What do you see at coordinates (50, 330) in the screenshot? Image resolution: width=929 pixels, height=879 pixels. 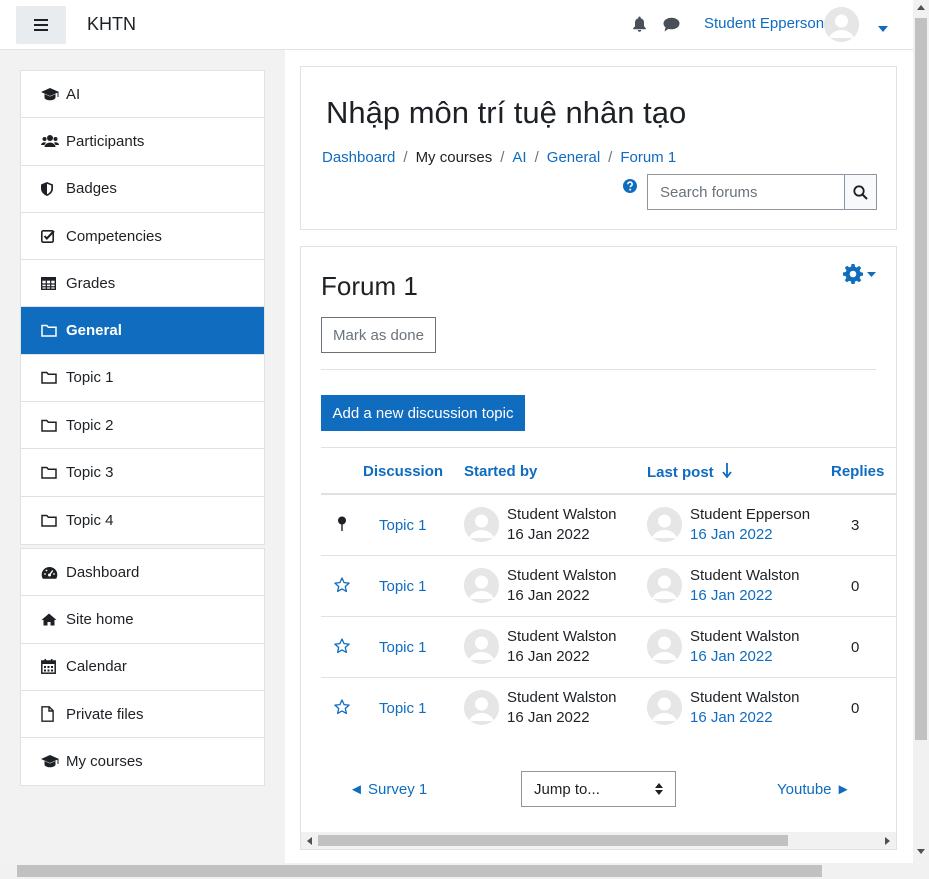 I see `folder-icon` at bounding box center [50, 330].